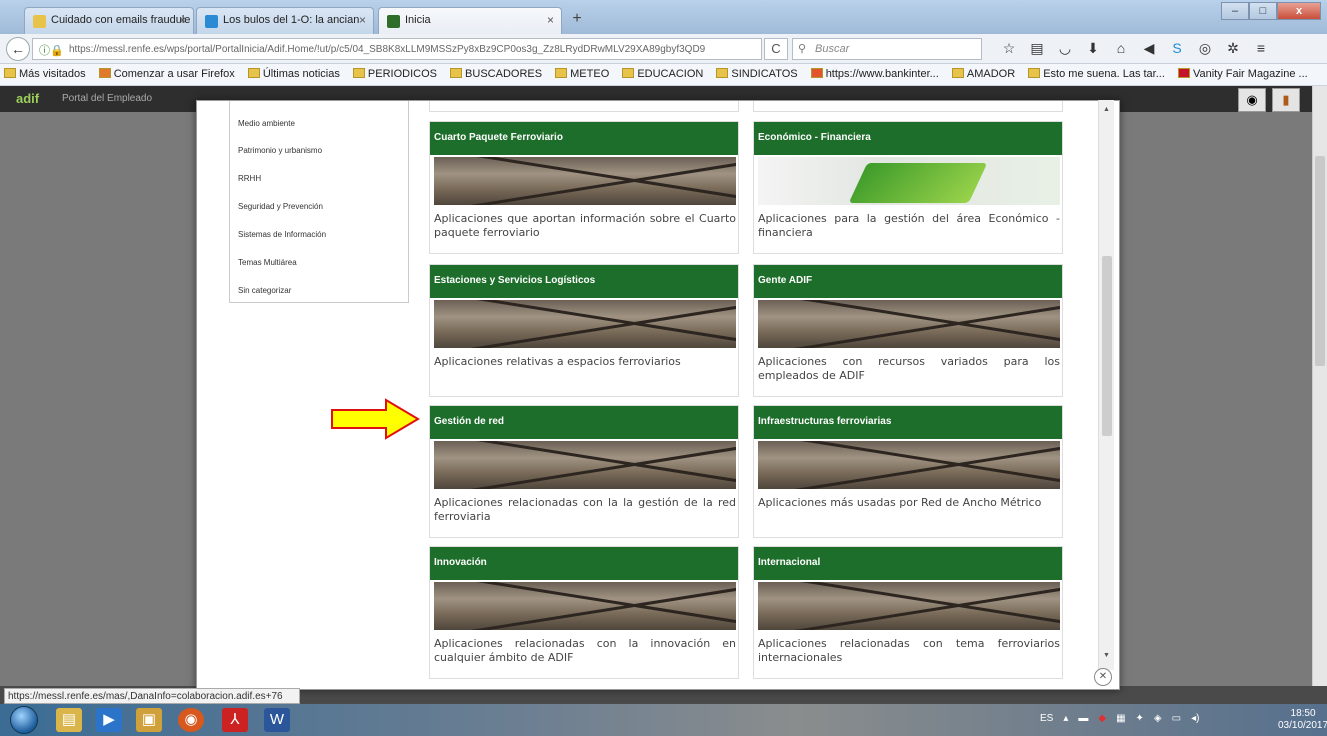 This screenshot has height=736, width=1327. Describe the element at coordinates (249, 178) in the screenshot. I see `category-item: RRHH` at that location.